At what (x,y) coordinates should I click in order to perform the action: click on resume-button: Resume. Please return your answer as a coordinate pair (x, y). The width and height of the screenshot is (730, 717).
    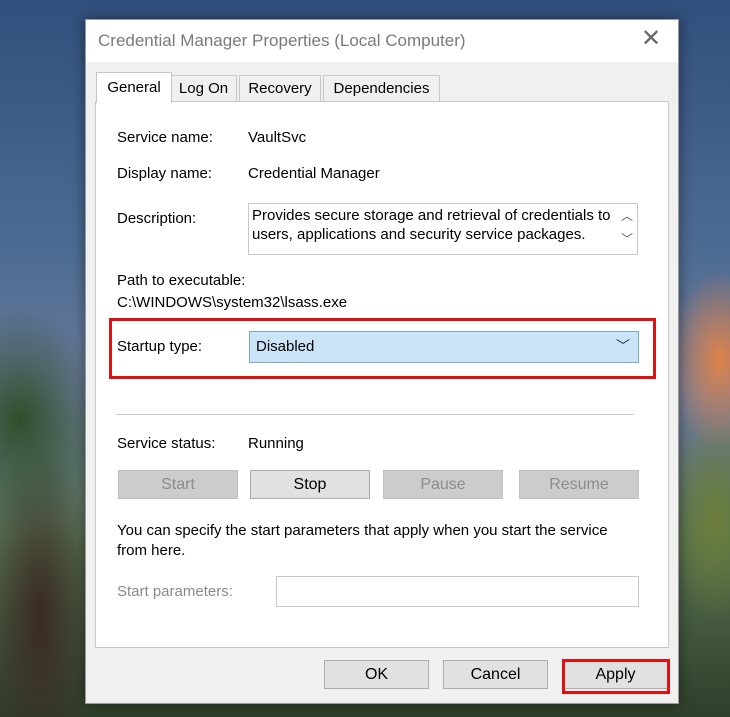
    Looking at the image, I should click on (579, 484).